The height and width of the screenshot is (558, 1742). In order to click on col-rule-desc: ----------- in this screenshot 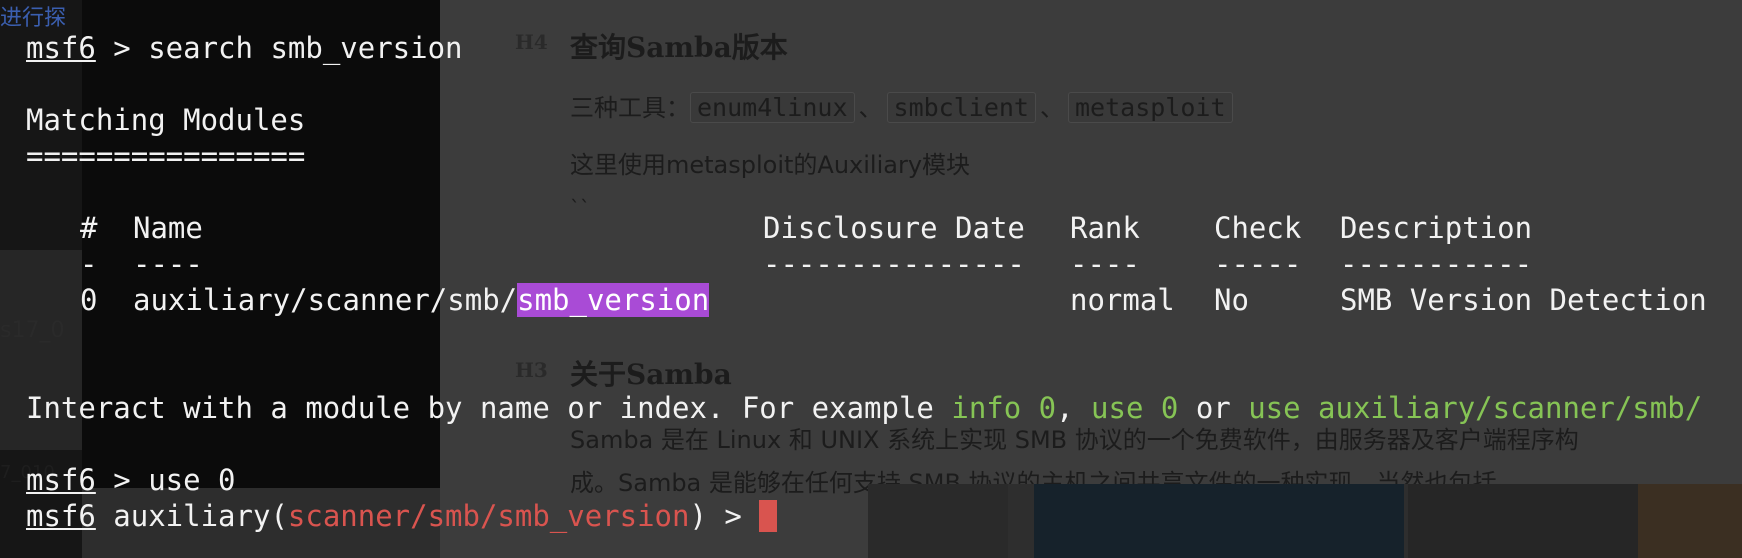, I will do `click(1436, 264)`.